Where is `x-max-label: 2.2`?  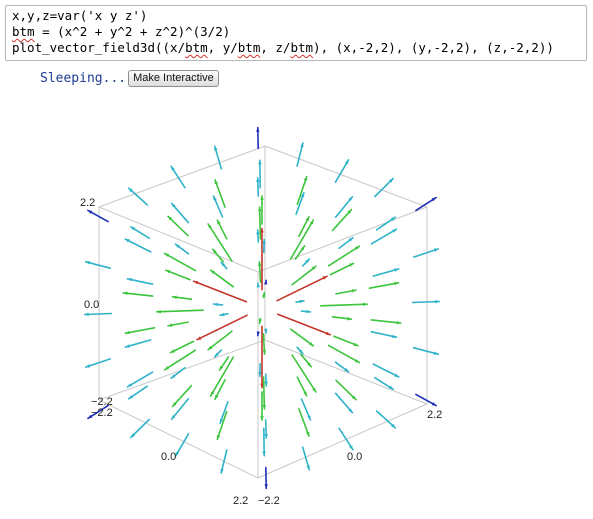
x-max-label: 2.2 is located at coordinates (240, 501).